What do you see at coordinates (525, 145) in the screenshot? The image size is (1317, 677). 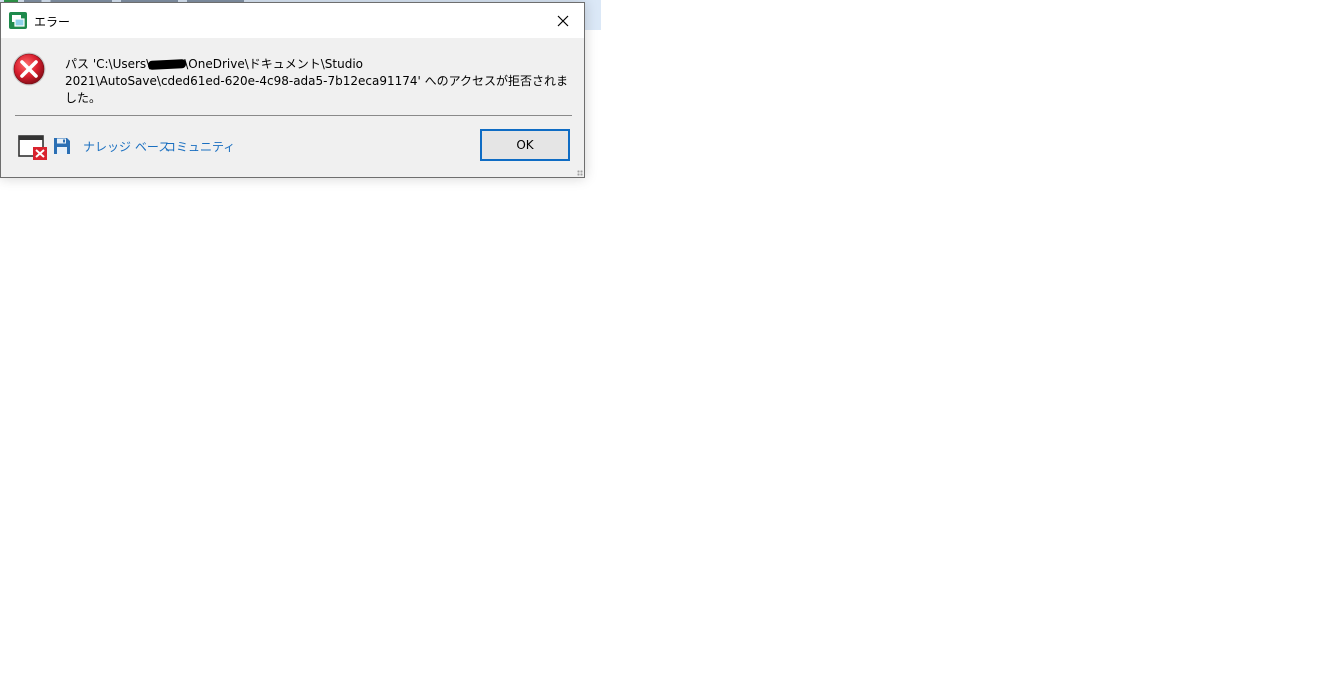 I see `ok-button: OK` at bounding box center [525, 145].